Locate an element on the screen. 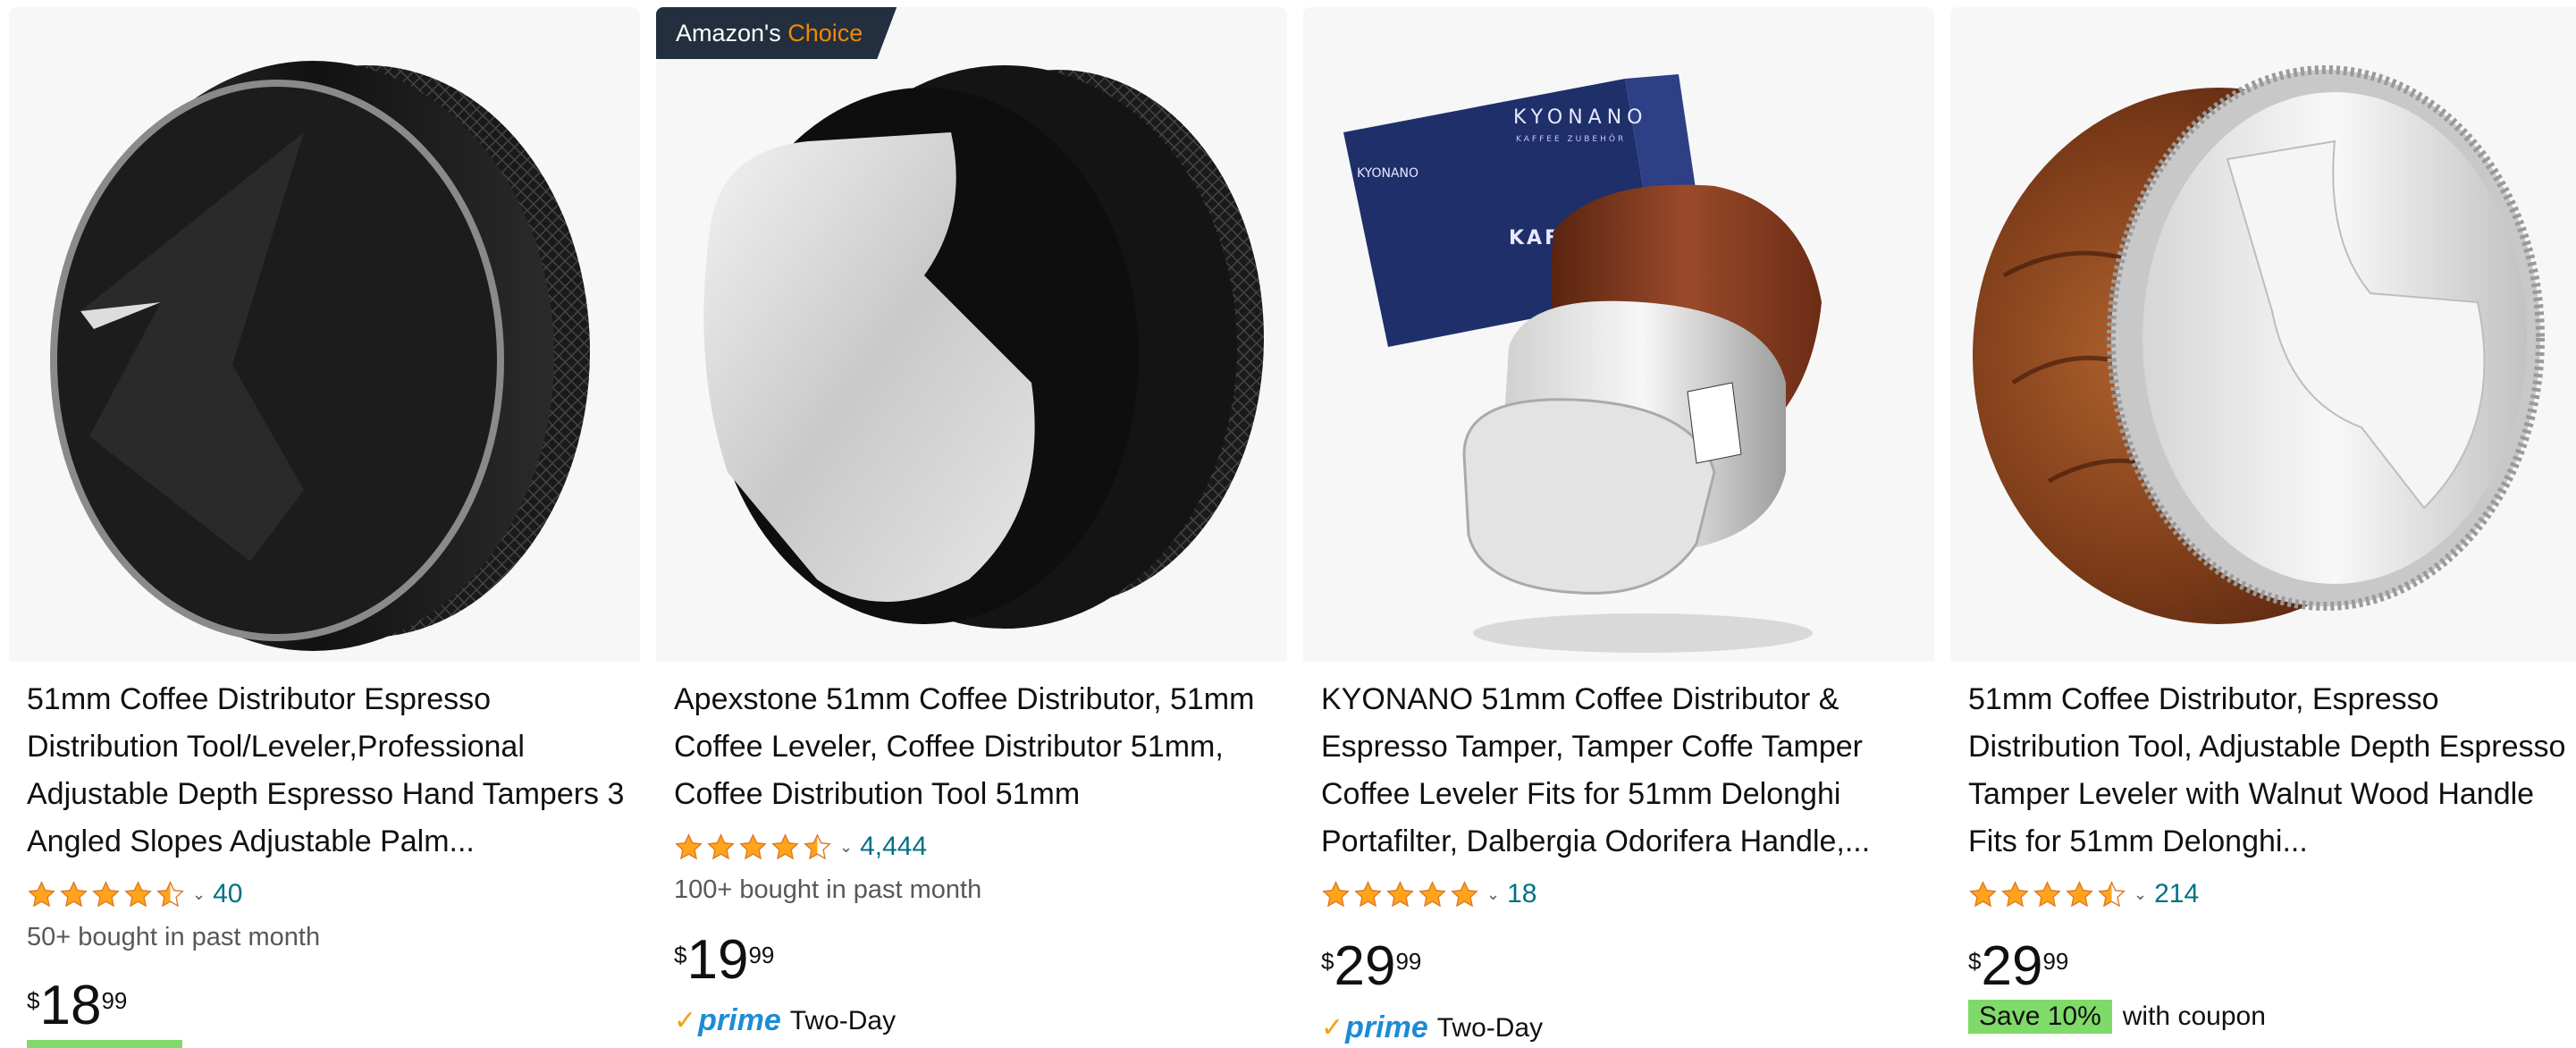 This screenshot has height=1048, width=2576. price: $ 19 99 is located at coordinates (724, 961).